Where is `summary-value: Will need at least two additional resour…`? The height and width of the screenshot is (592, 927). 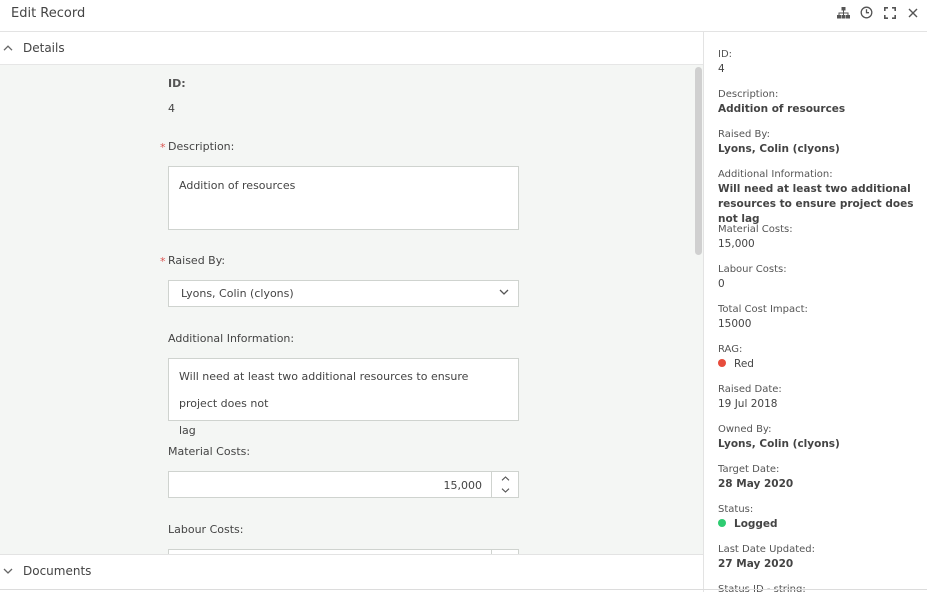
summary-value: Will need at least two additional resour… is located at coordinates (816, 204).